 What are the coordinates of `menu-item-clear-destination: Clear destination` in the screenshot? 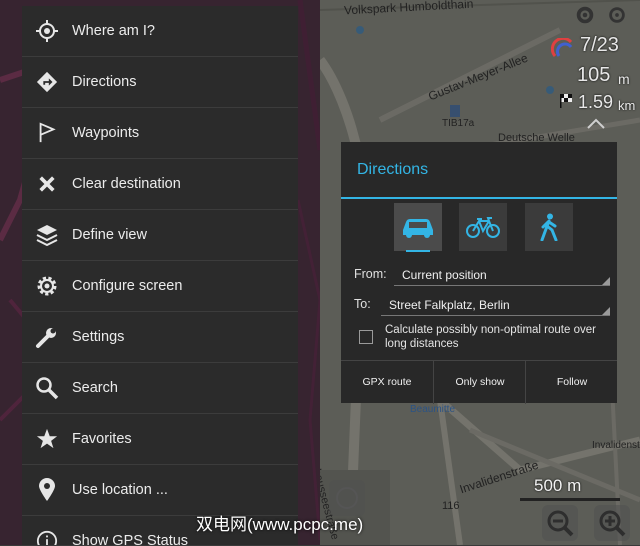 It's located at (160, 184).